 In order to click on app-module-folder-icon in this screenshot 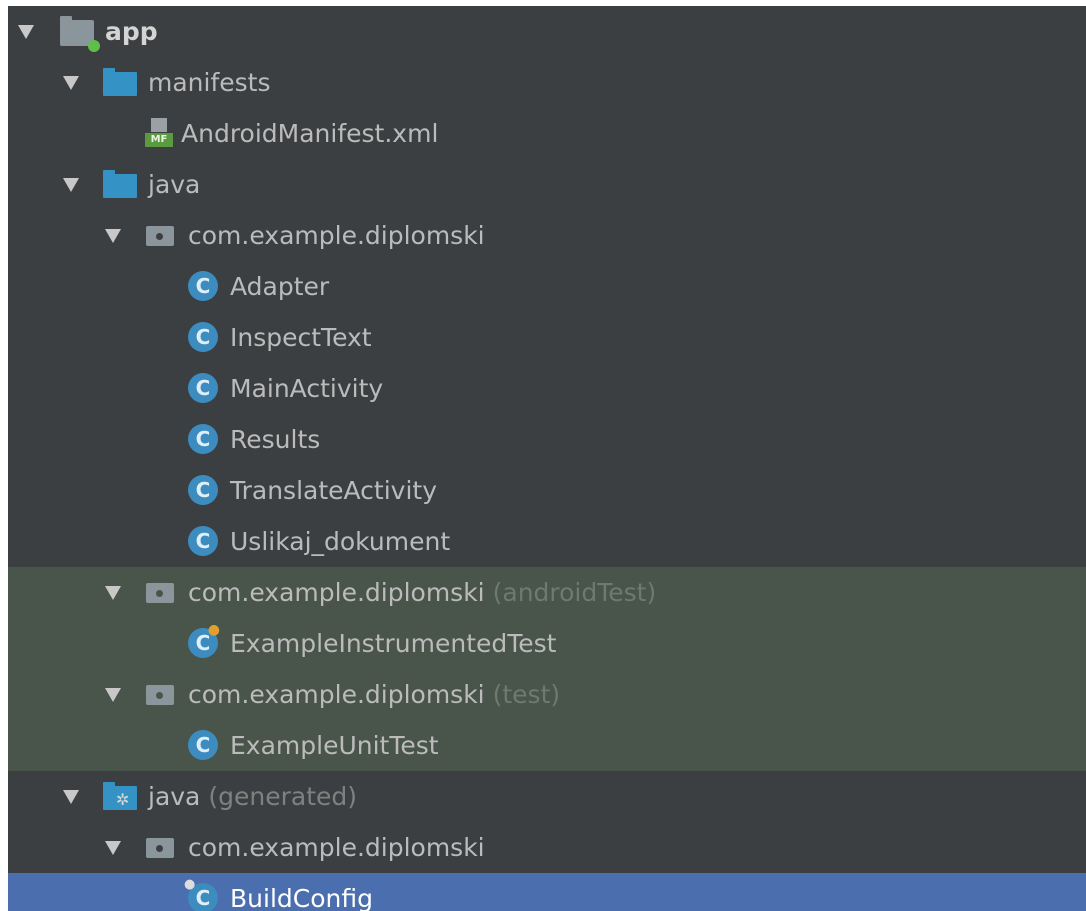, I will do `click(80, 34)`.